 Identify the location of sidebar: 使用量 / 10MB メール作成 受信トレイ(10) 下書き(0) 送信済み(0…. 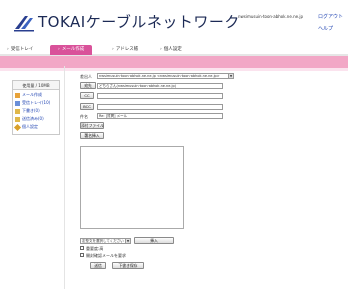
(36, 107).